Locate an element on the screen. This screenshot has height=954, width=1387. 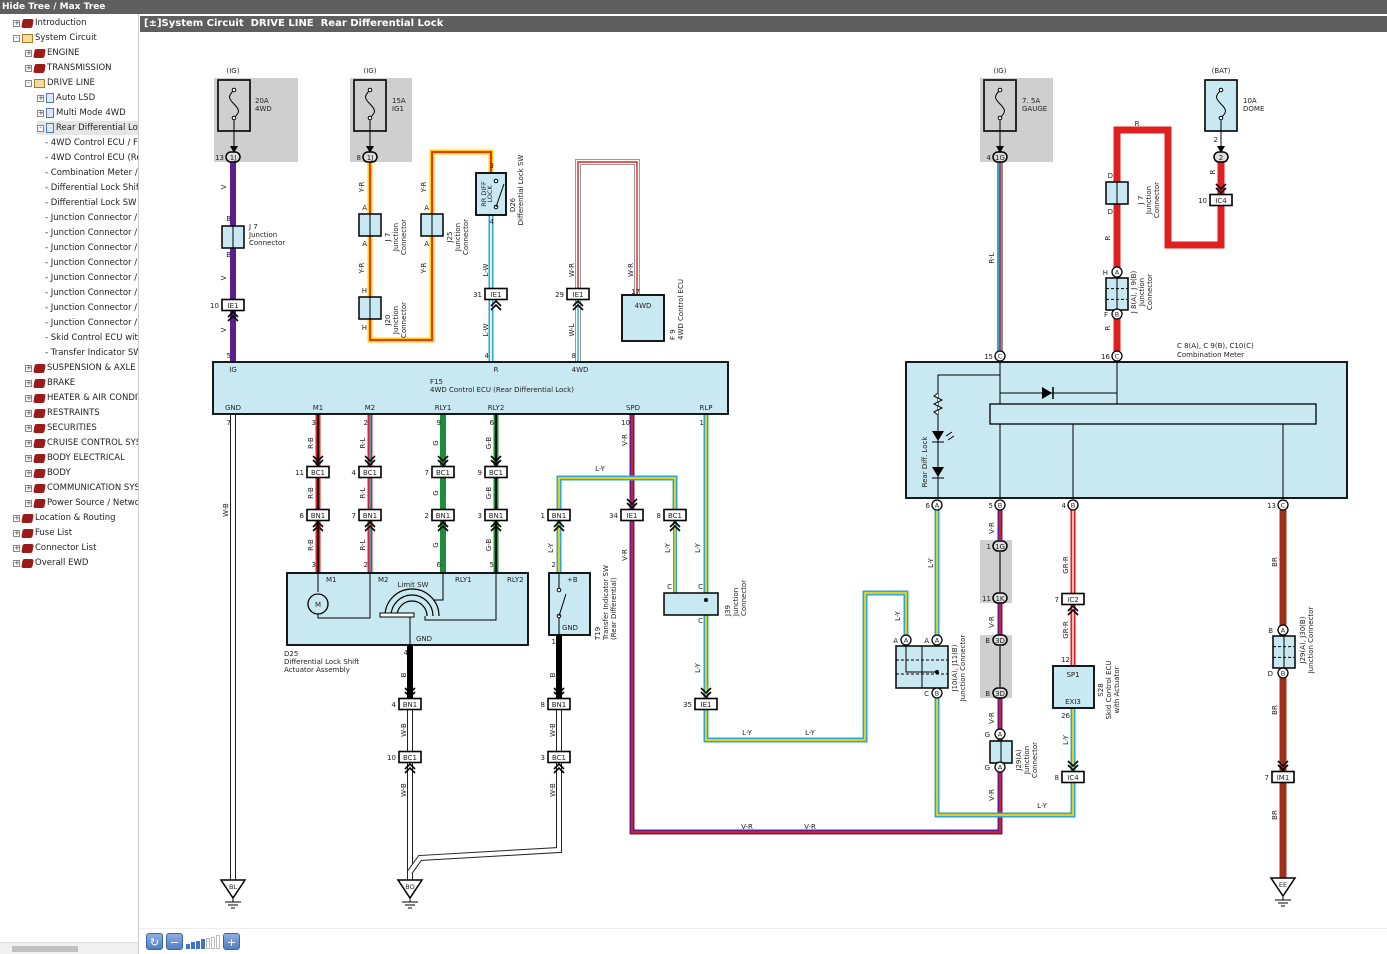
terminal-label: GND is located at coordinates (233, 408).